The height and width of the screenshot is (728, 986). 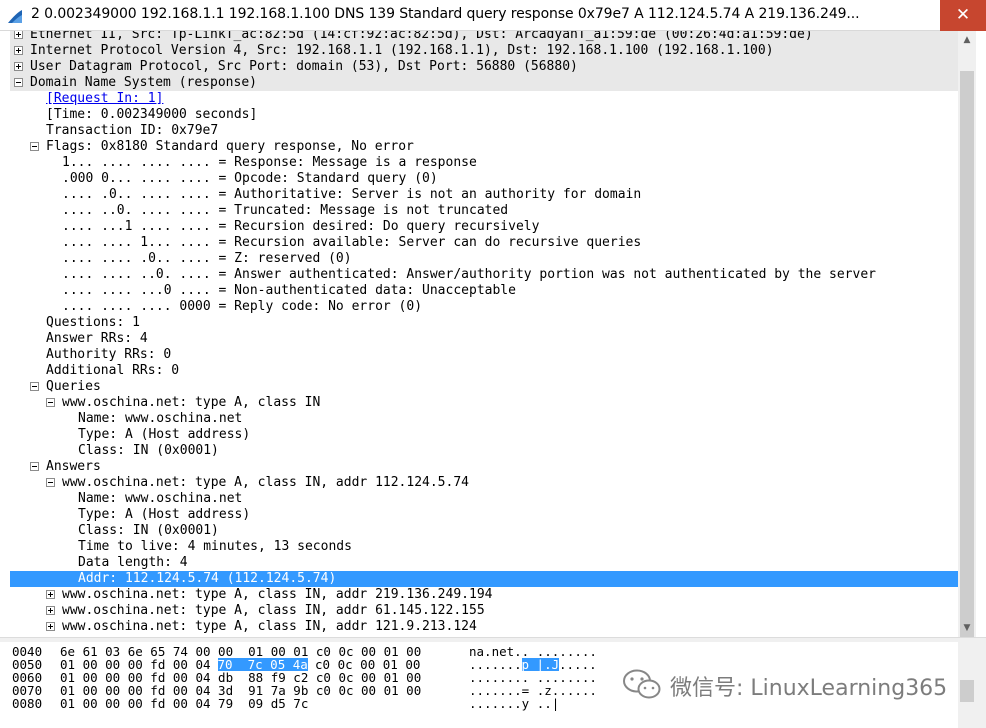 What do you see at coordinates (484, 579) in the screenshot?
I see `tree-row: Addr: 112.124.5.74 (112.124.5.74)` at bounding box center [484, 579].